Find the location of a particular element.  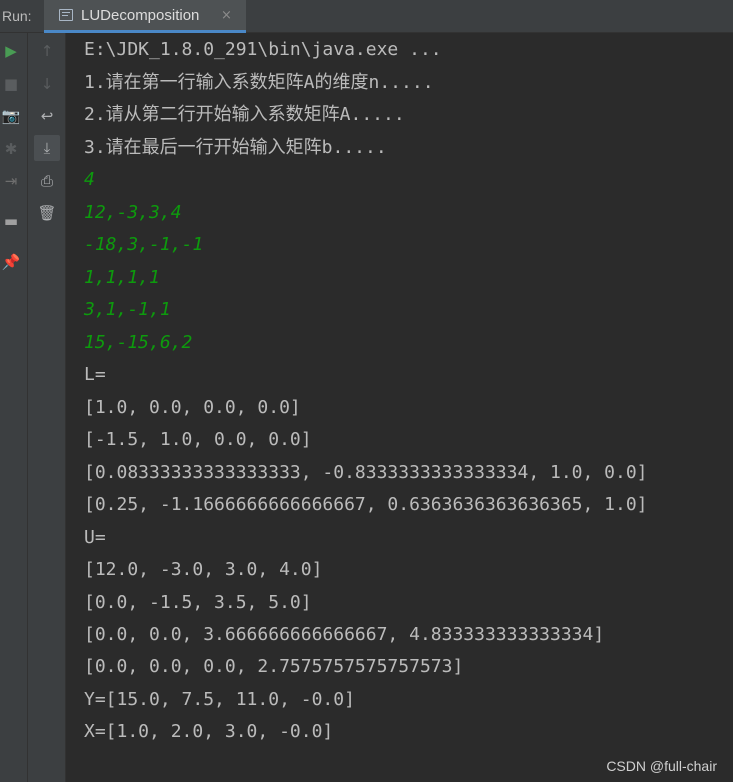

debug-bug-icon: ✱ is located at coordinates (11, 149).